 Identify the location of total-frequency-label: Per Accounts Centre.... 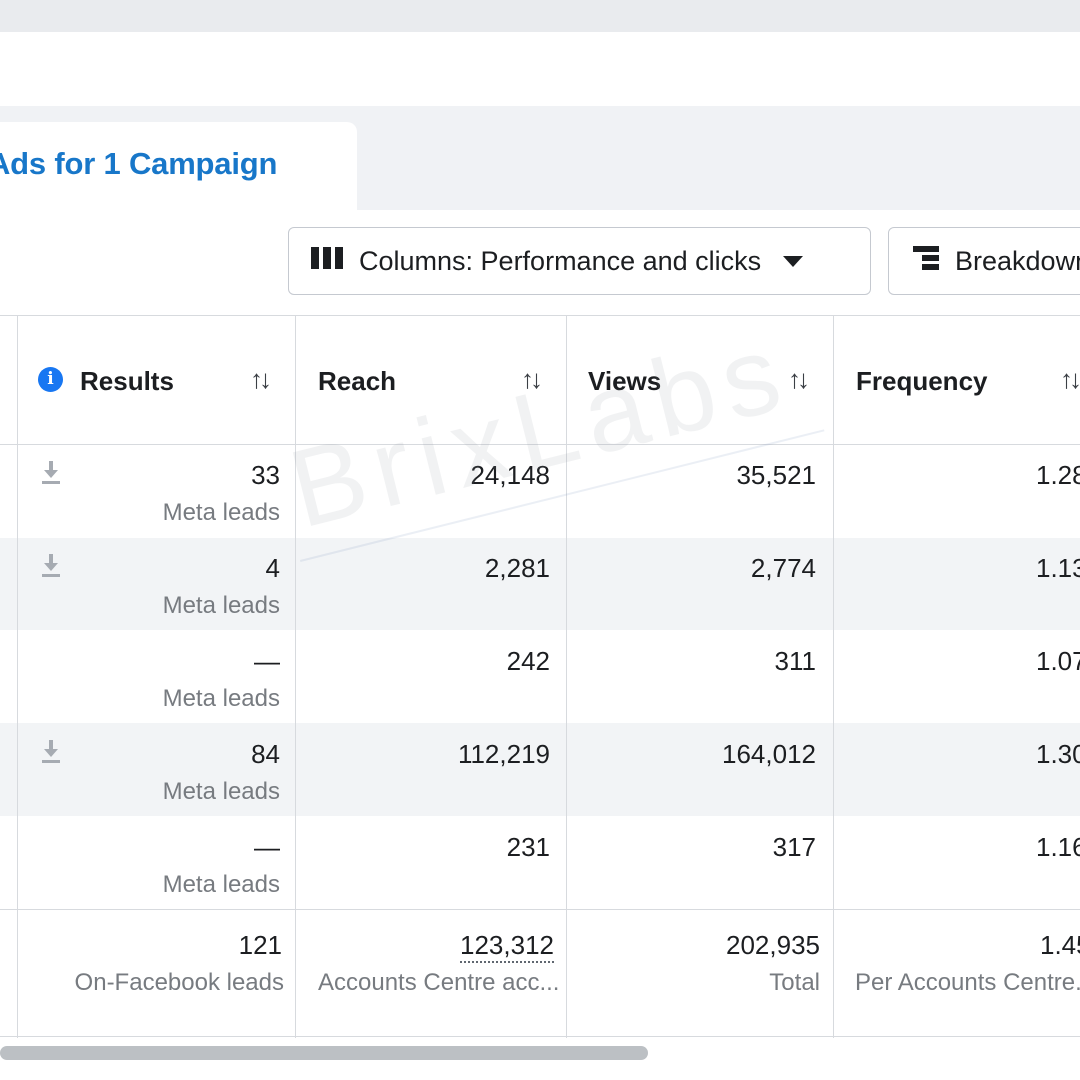
(967, 982).